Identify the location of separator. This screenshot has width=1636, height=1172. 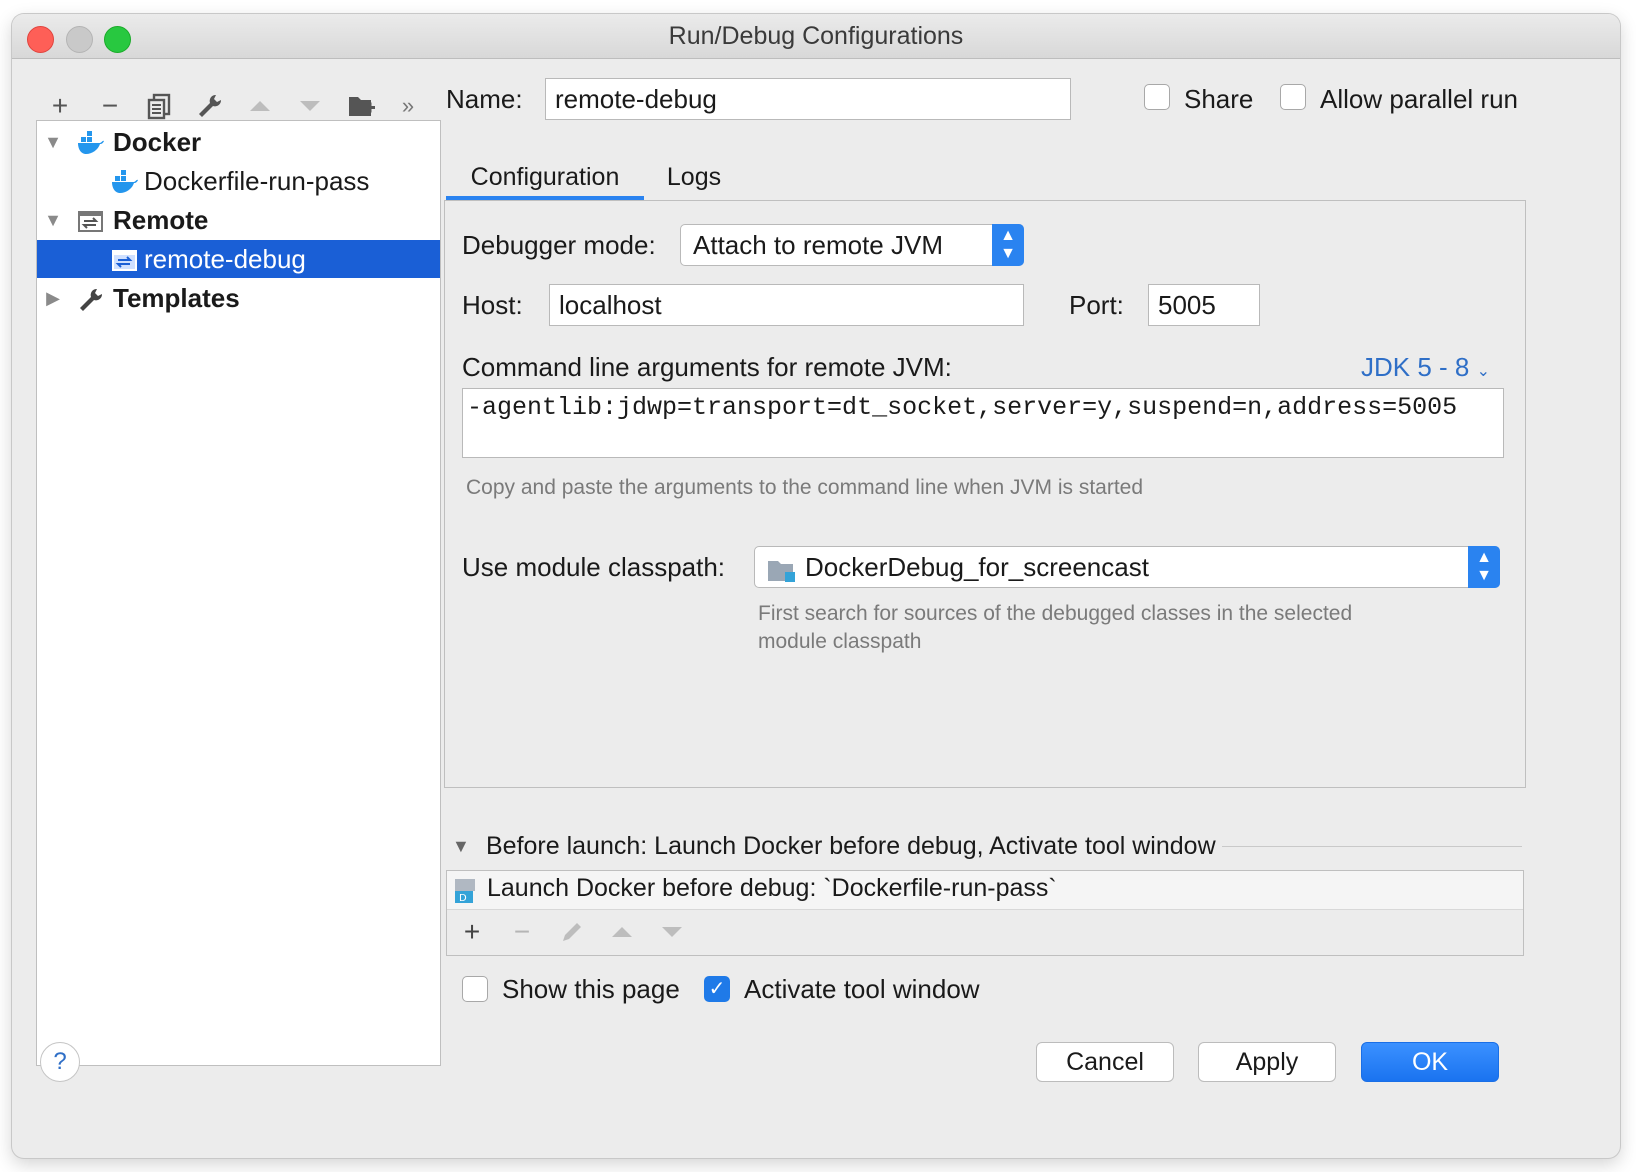
(1372, 846).